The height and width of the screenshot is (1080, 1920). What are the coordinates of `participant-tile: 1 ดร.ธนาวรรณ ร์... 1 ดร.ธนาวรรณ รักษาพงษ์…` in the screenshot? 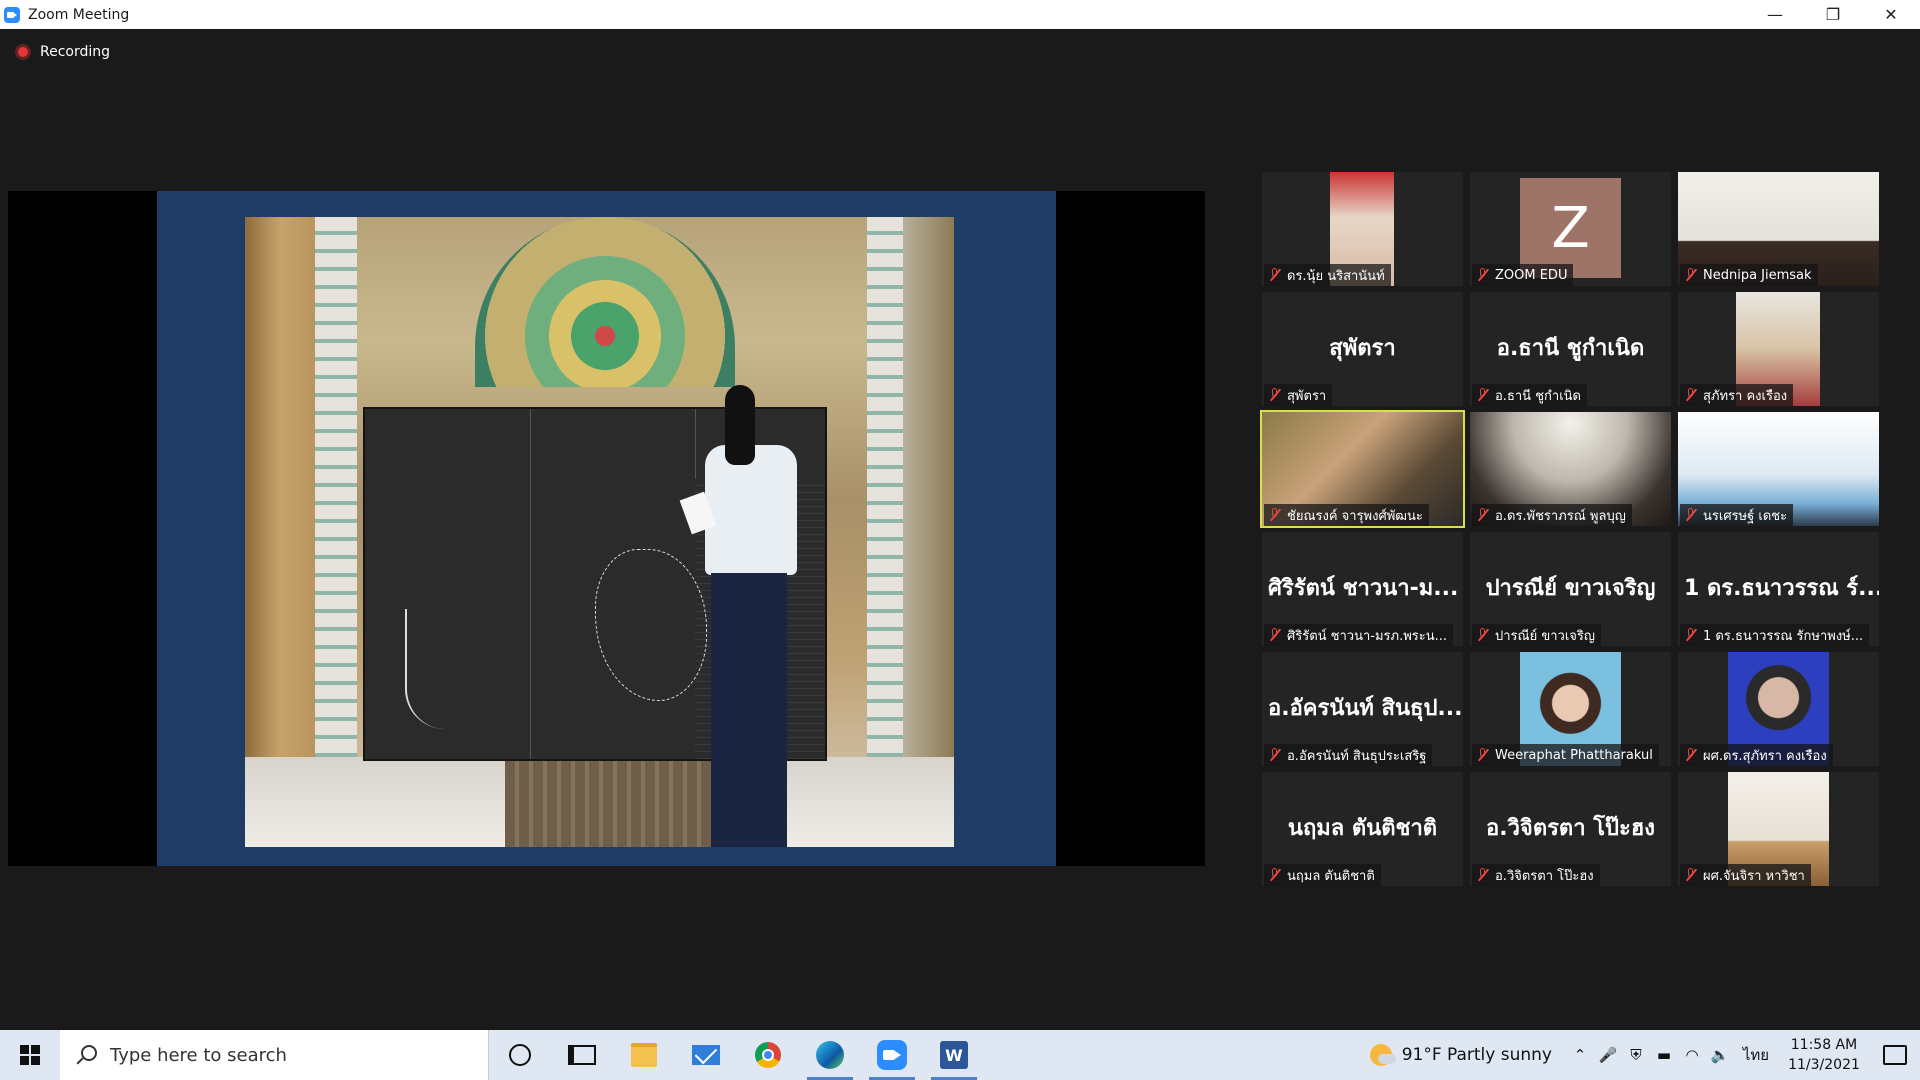 It's located at (1778, 589).